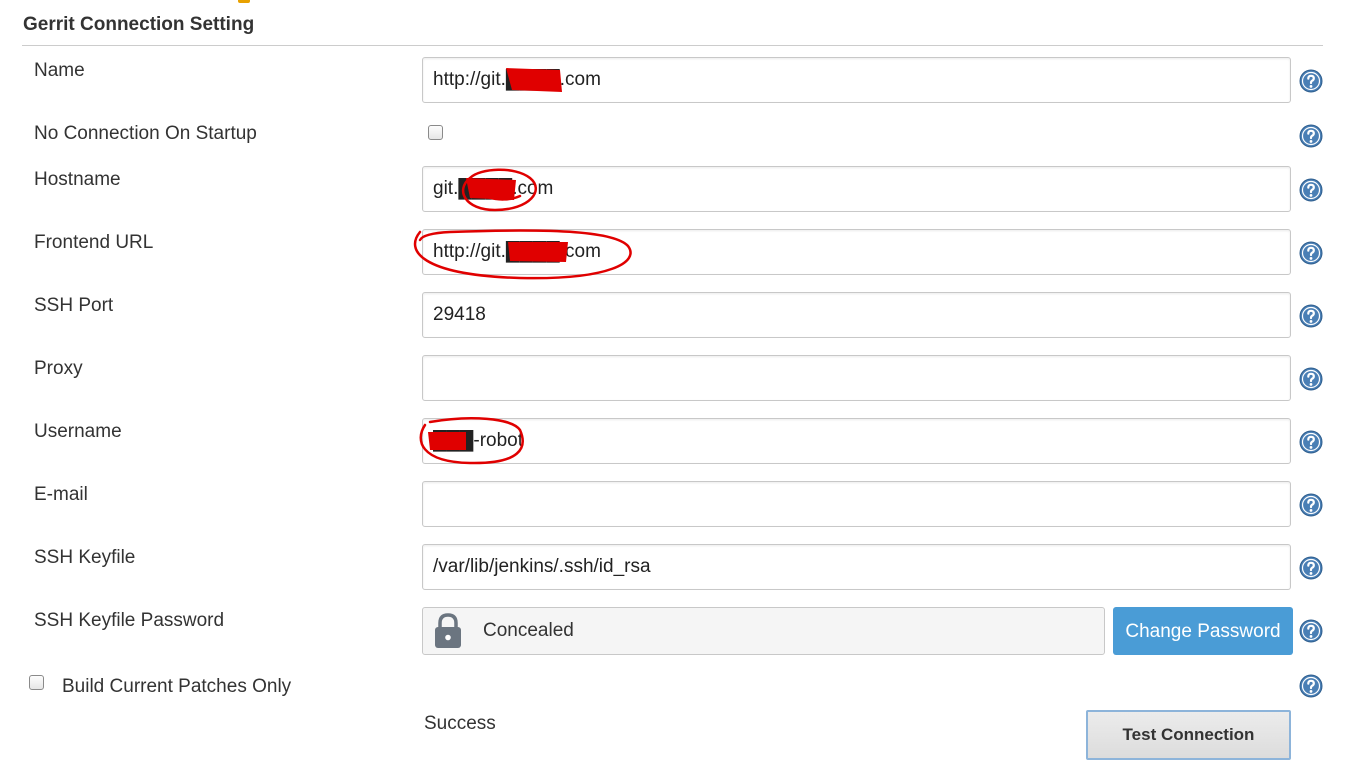 The width and height of the screenshot is (1351, 778). Describe the element at coordinates (856, 189) in the screenshot. I see `hostname-input` at that location.